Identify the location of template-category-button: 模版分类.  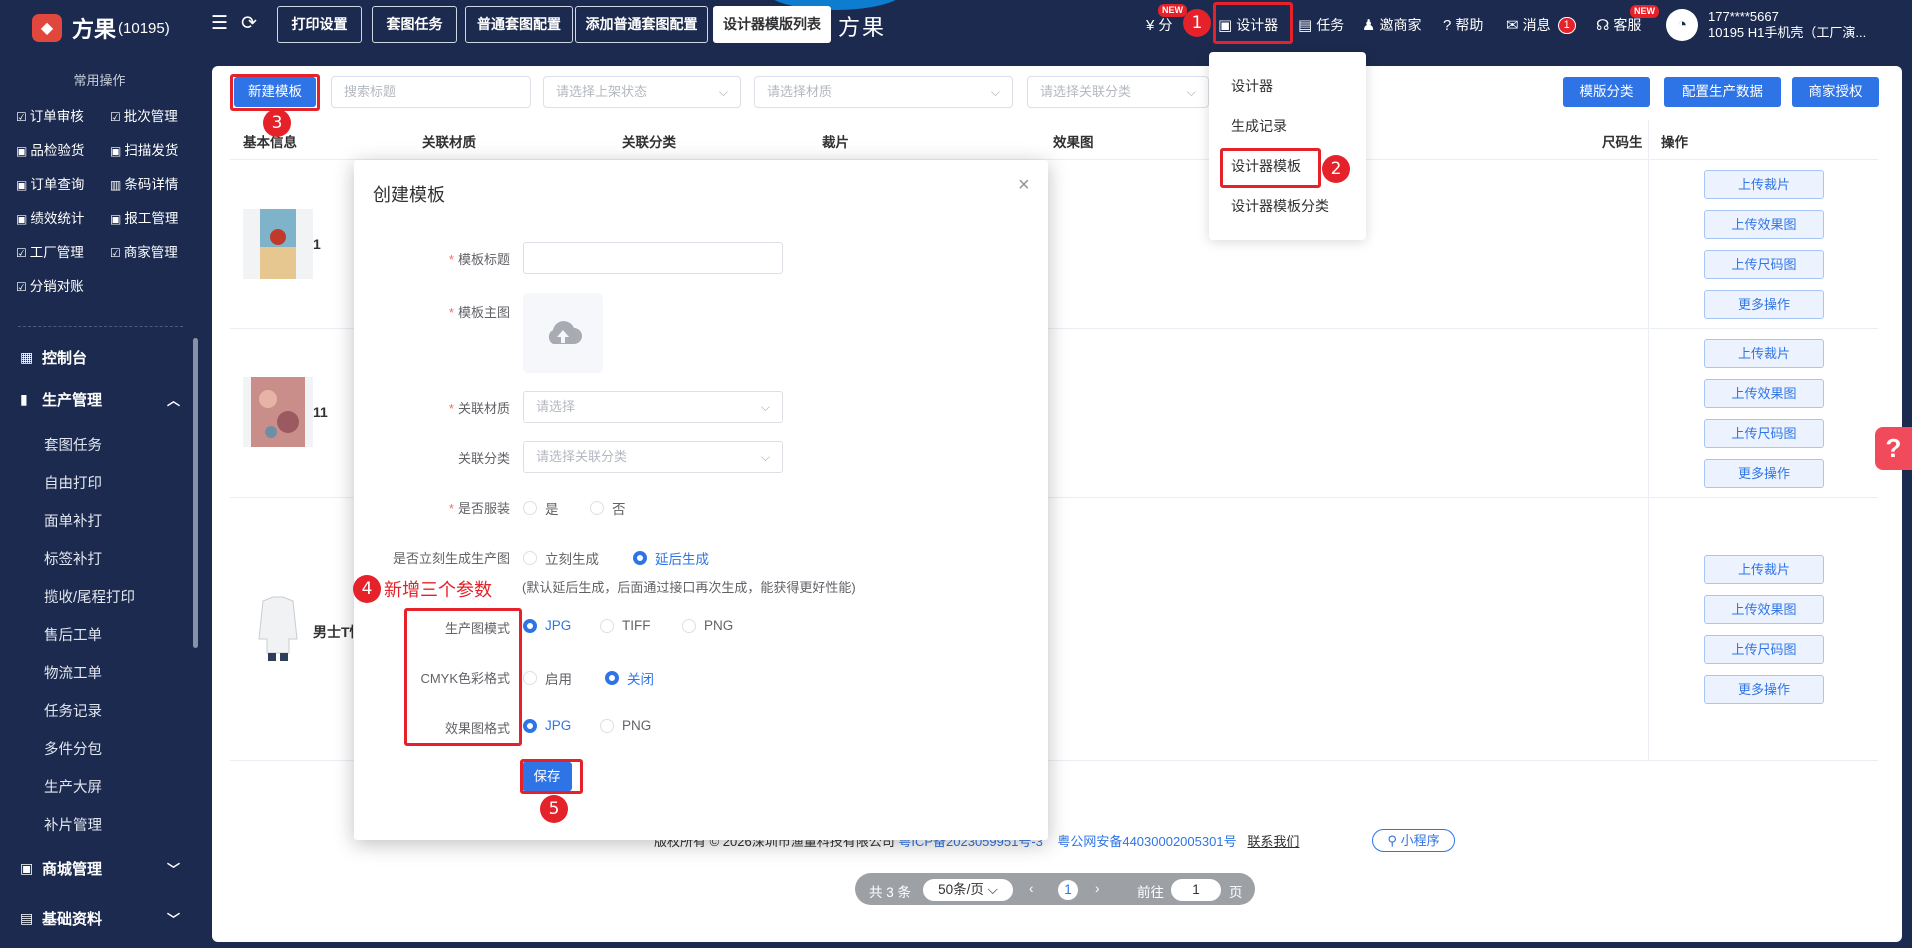
(1606, 92).